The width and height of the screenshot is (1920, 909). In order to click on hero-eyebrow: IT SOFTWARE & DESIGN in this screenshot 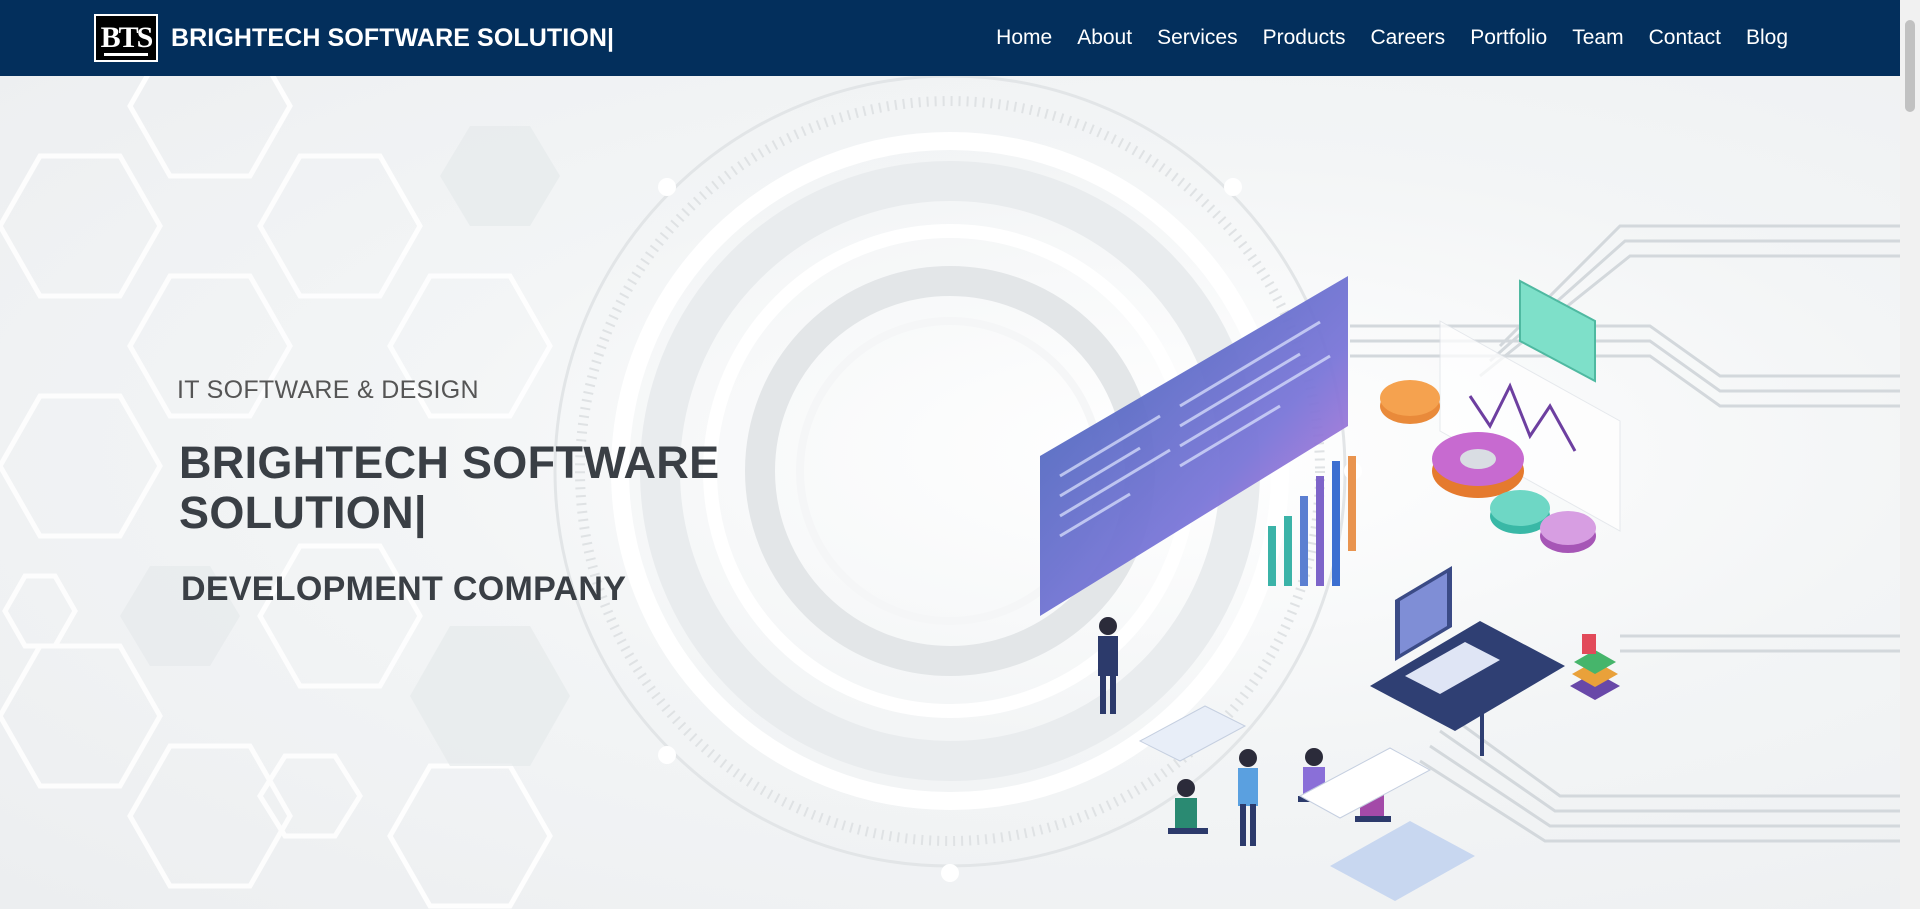, I will do `click(328, 390)`.